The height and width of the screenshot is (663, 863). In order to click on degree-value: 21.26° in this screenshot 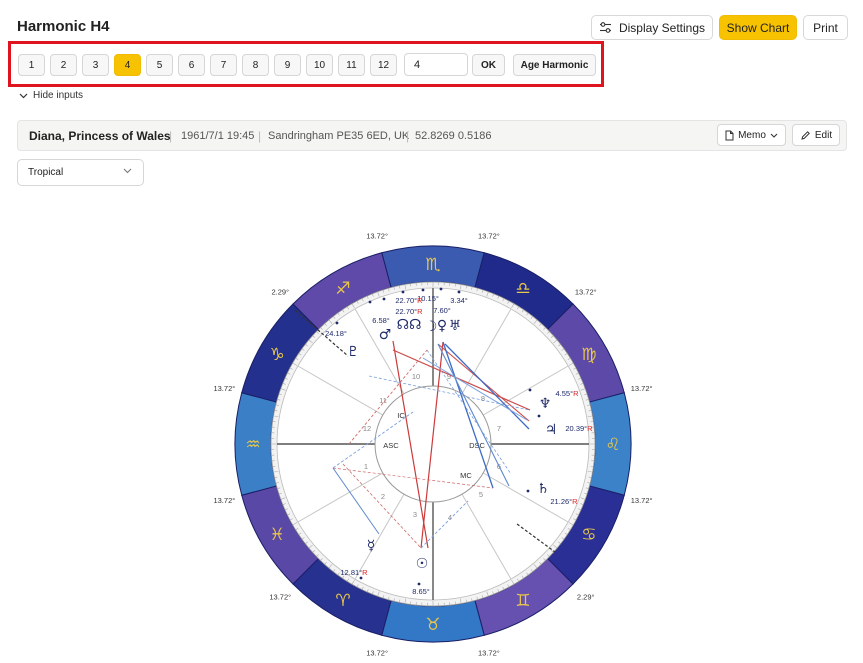, I will do `click(561, 501)`.